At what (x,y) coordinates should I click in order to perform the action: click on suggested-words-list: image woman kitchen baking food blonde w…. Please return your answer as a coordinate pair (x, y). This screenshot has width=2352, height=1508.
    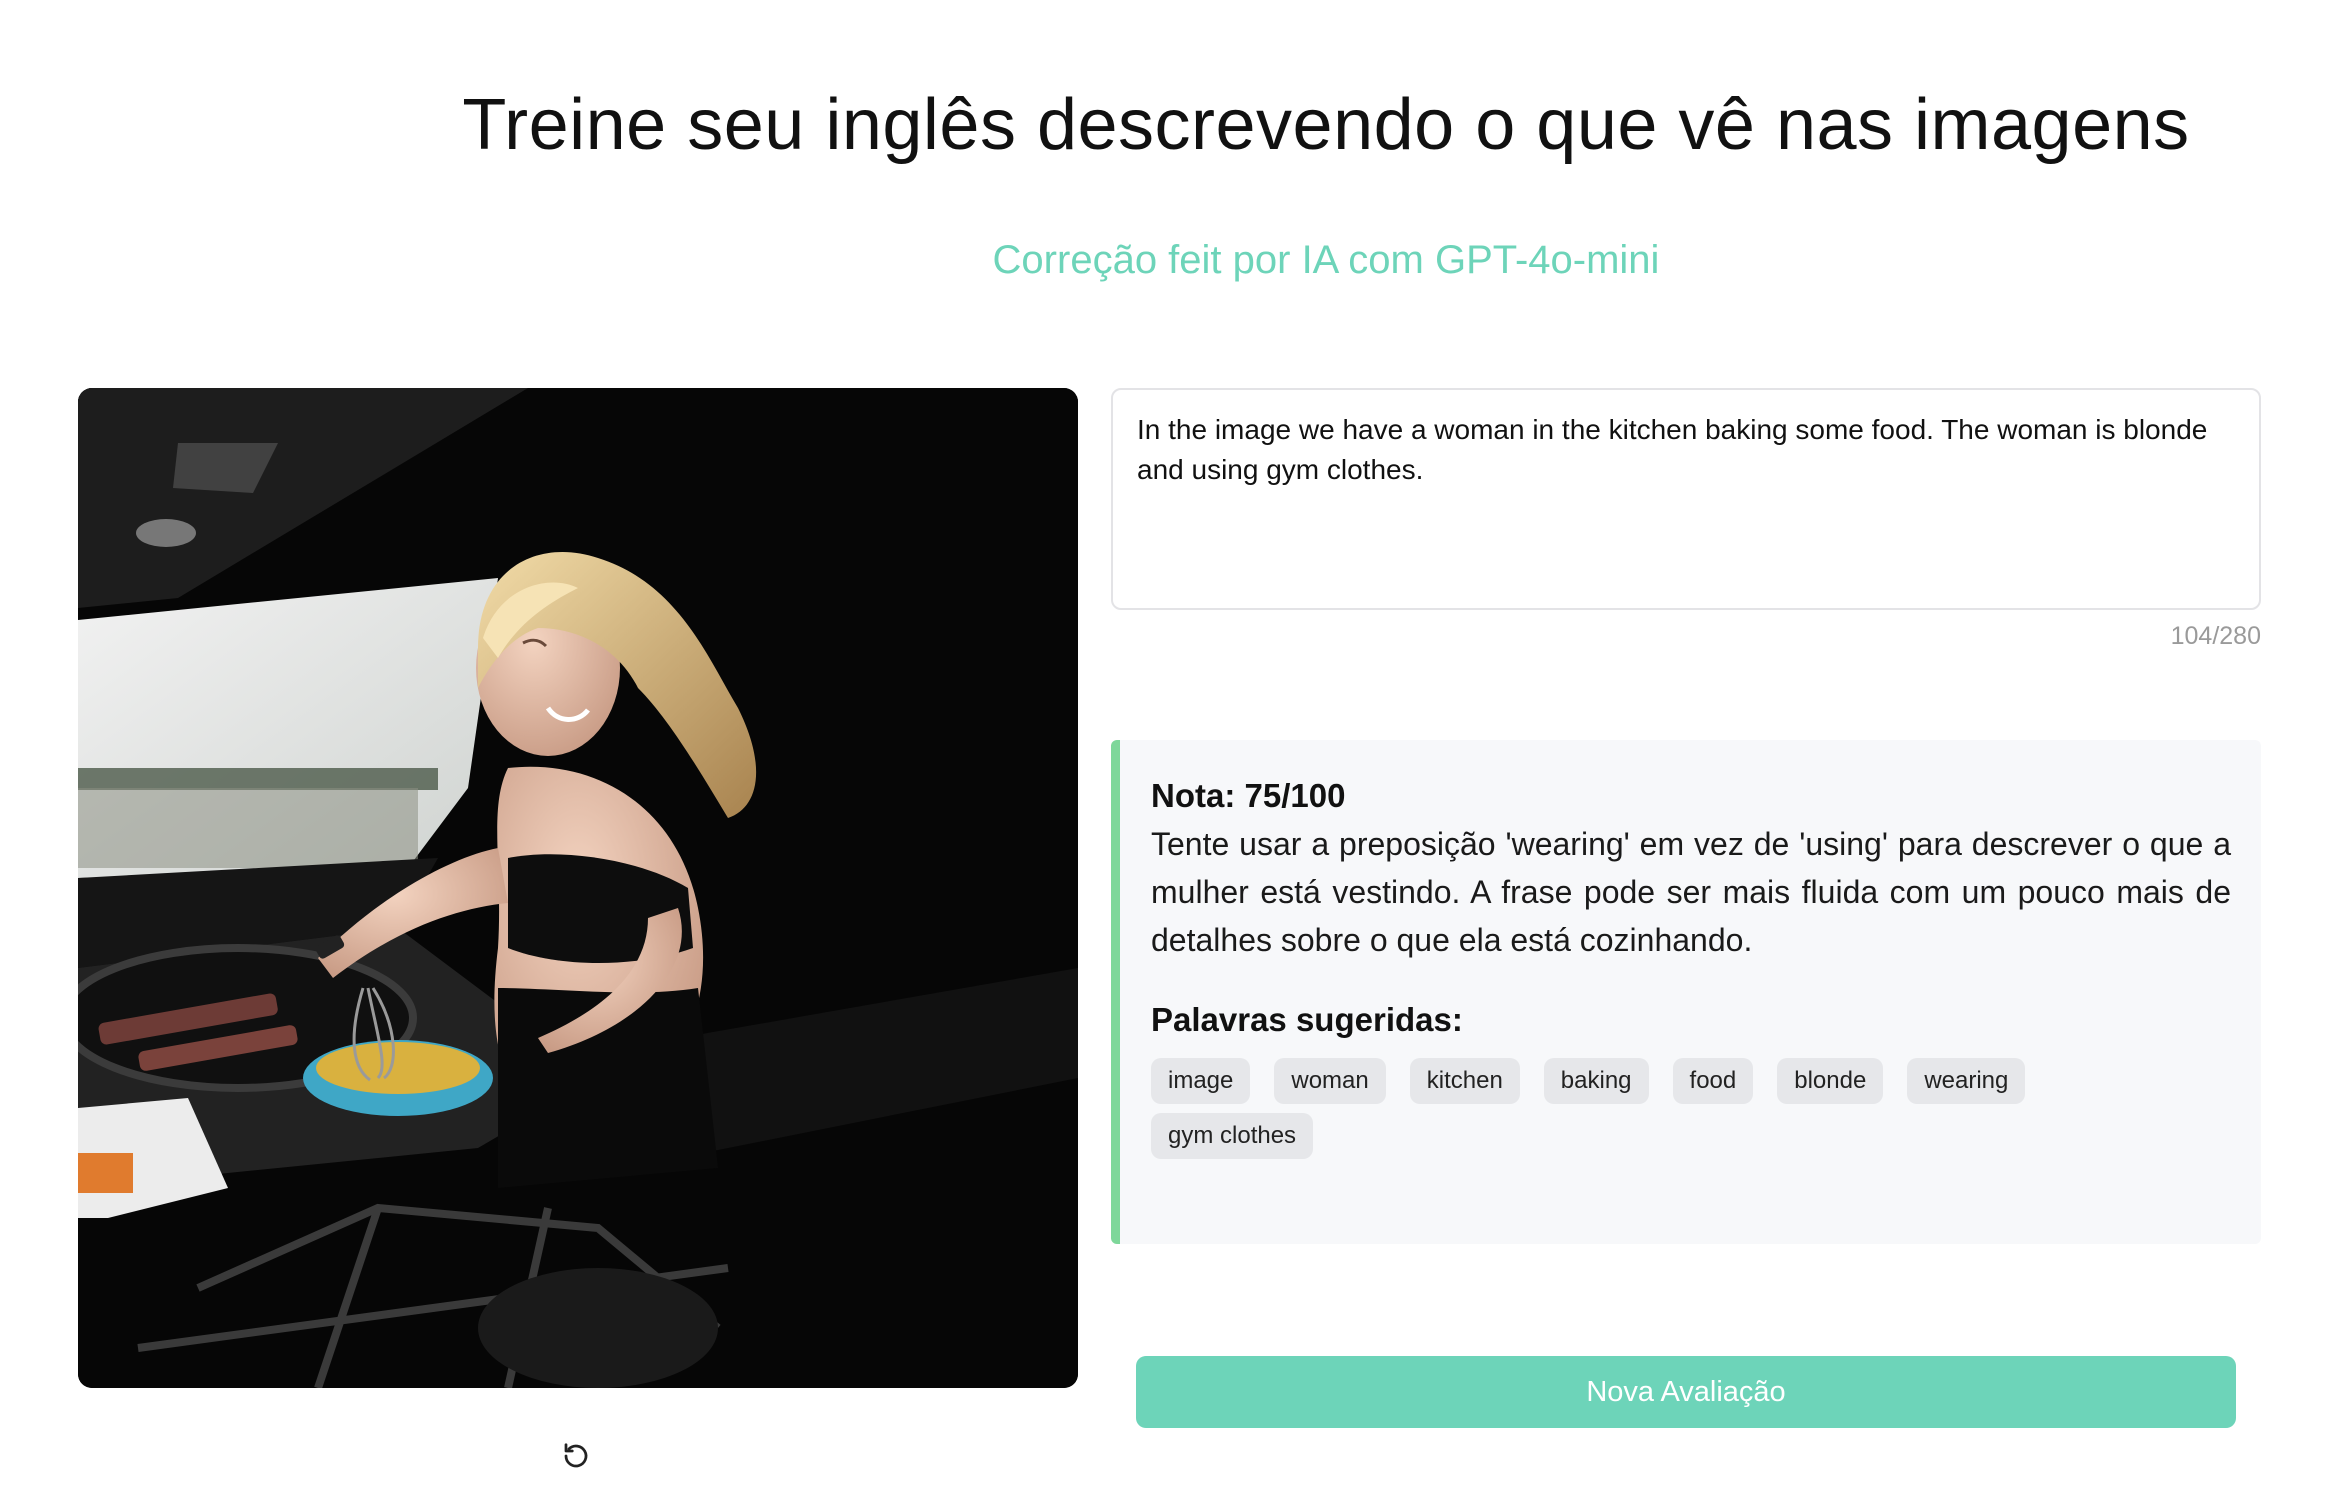
    Looking at the image, I should click on (1601, 1108).